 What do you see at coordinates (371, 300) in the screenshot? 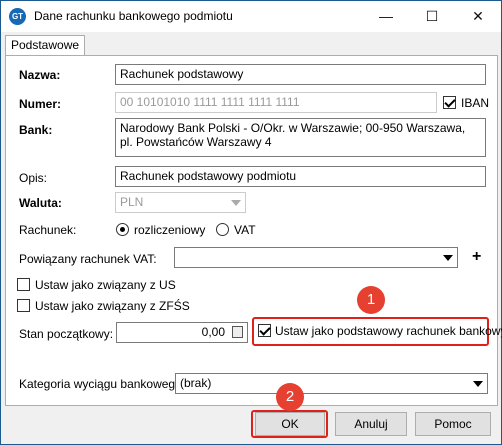
I see `annotation-badge-1: 1` at bounding box center [371, 300].